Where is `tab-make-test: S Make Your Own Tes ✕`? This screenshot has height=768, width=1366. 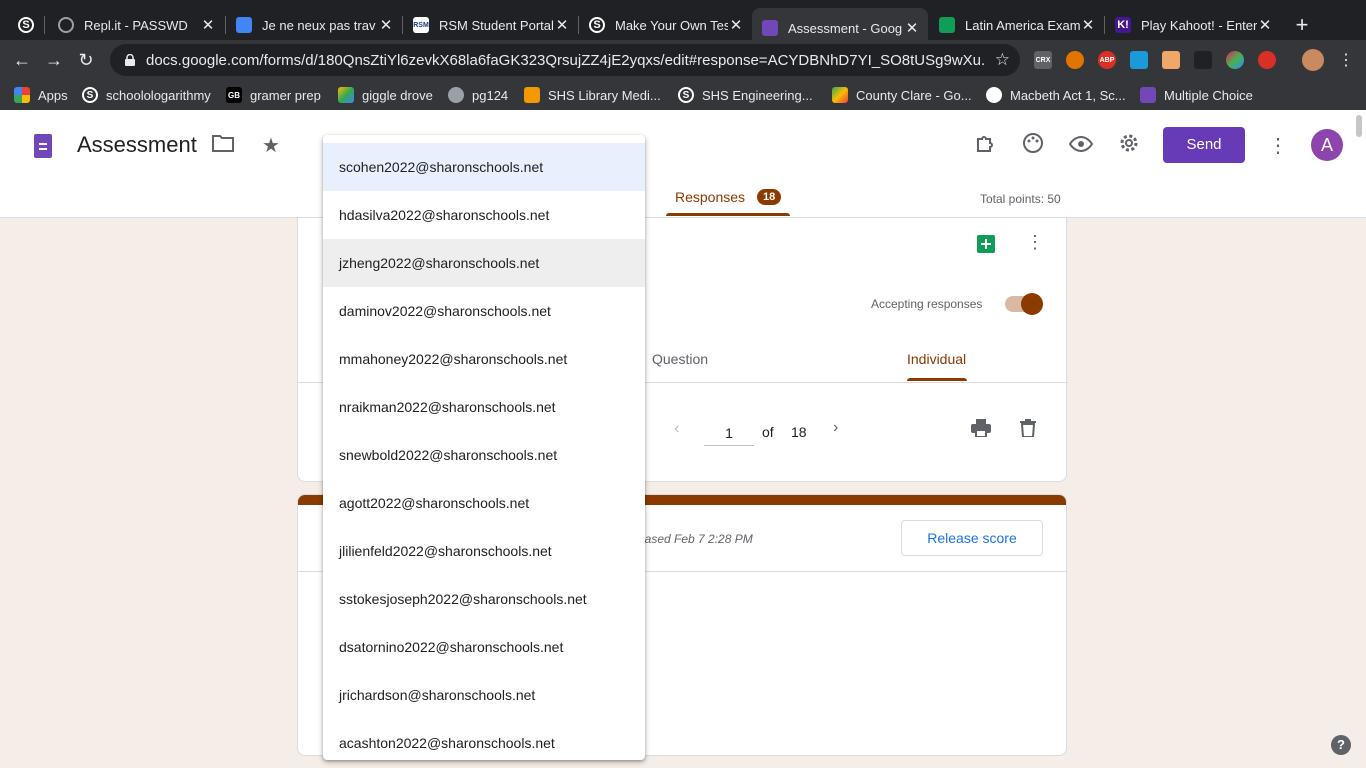 tab-make-test: S Make Your Own Tes ✕ is located at coordinates (665, 25).